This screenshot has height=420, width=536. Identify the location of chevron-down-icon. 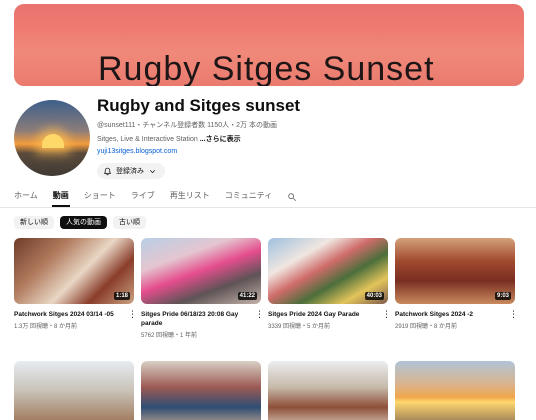
(152, 171).